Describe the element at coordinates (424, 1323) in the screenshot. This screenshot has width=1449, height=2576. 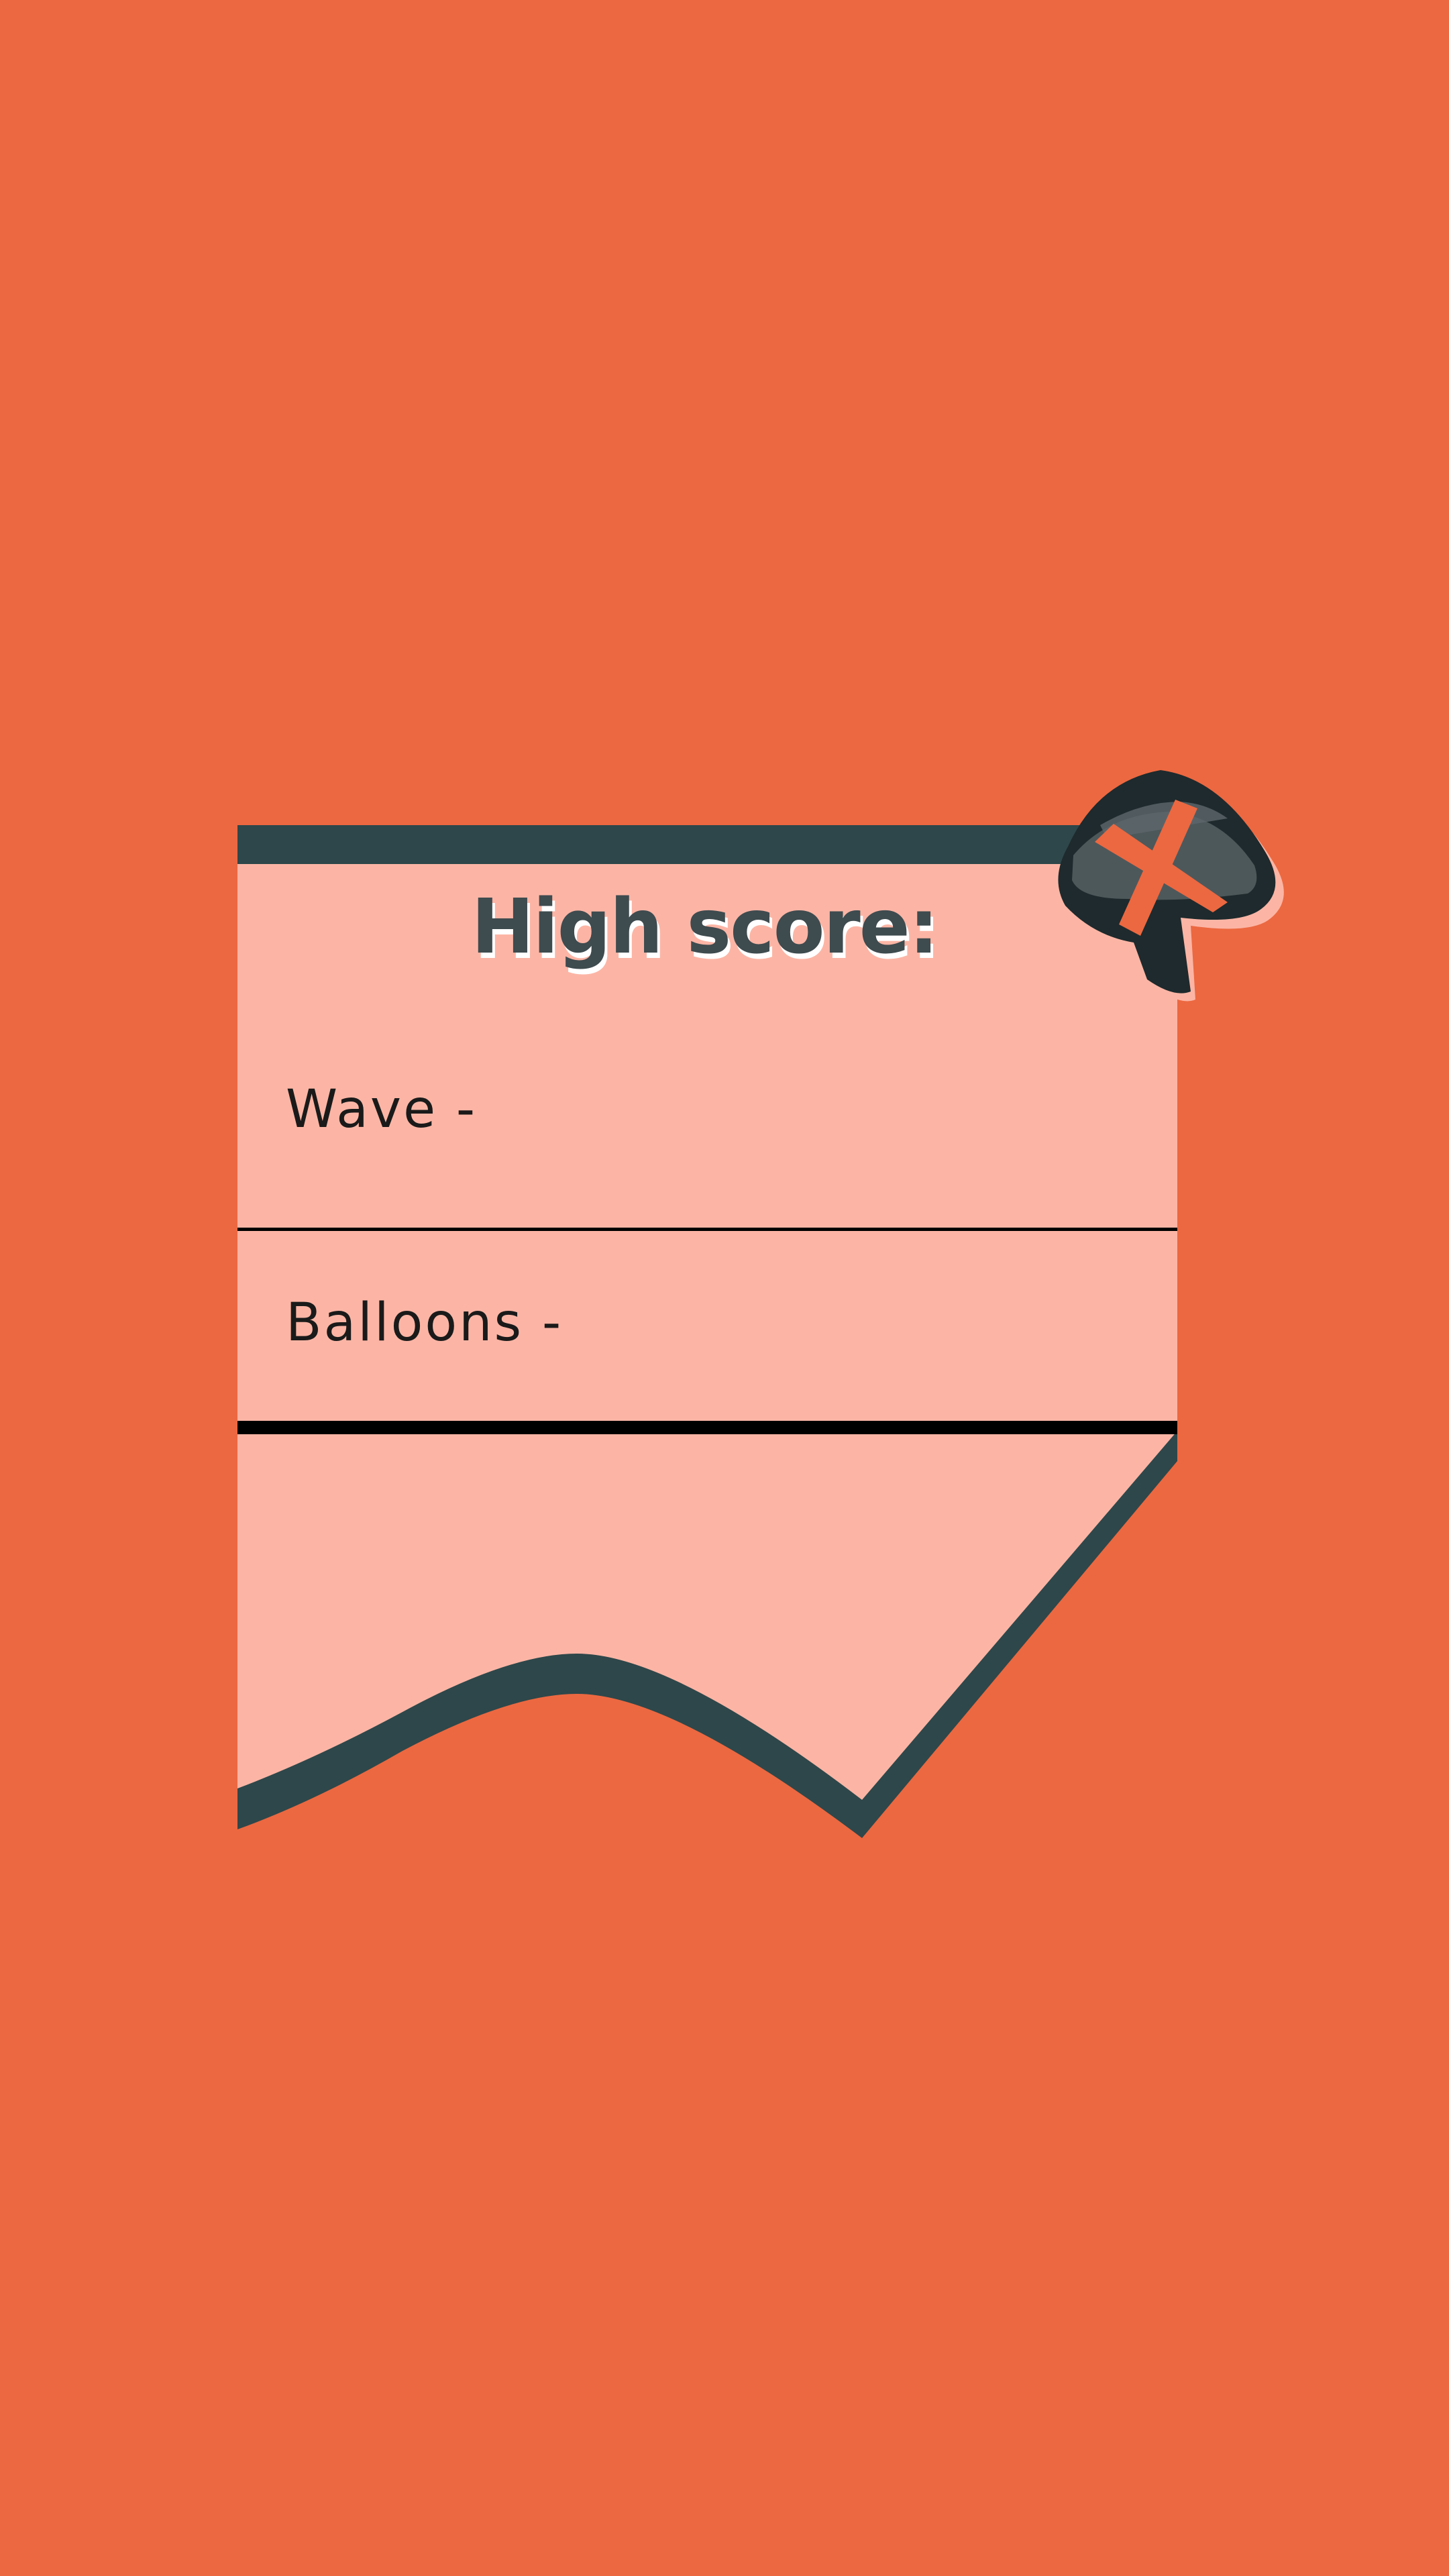
I see `balloons-label: Balloons -` at that location.